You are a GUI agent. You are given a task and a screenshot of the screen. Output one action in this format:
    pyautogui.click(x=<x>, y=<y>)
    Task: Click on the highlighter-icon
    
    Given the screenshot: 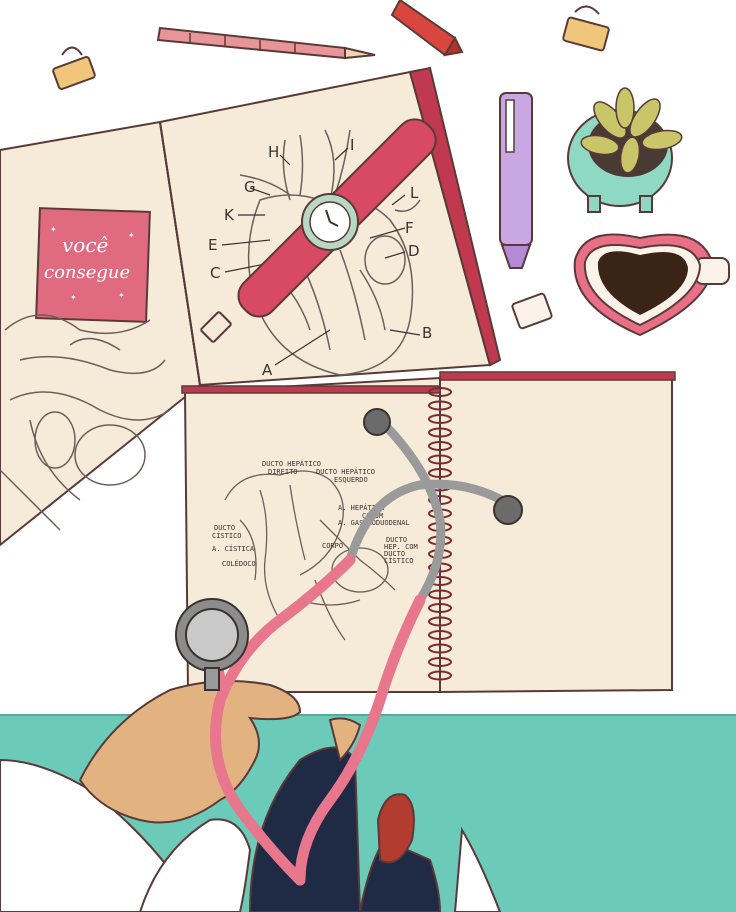 What is the action you would take?
    pyautogui.click(x=516, y=180)
    